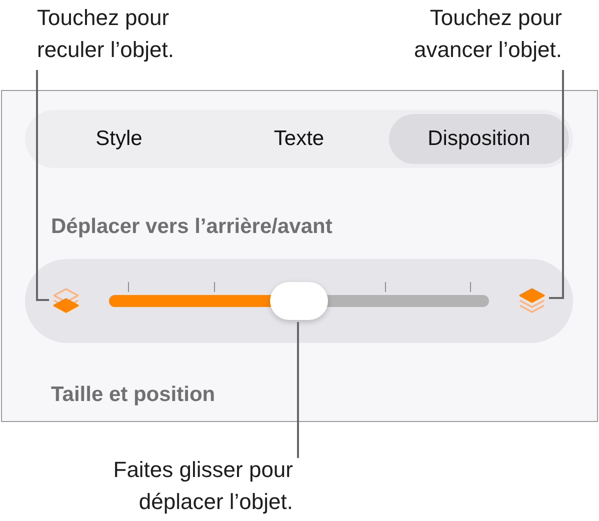  I want to click on callout-text: Touchez pour reculer l’objet., so click(105, 34).